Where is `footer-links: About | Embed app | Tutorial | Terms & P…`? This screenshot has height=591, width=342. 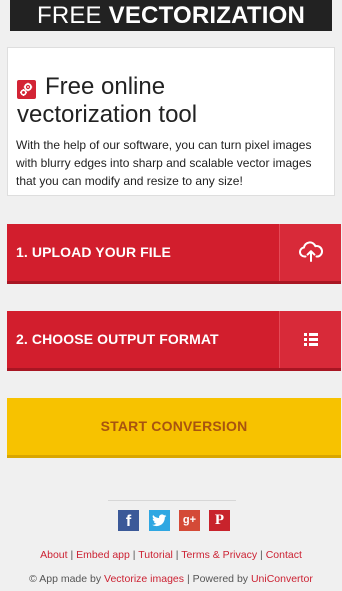 footer-links: About | Embed app | Tutorial | Terms & P… is located at coordinates (171, 555).